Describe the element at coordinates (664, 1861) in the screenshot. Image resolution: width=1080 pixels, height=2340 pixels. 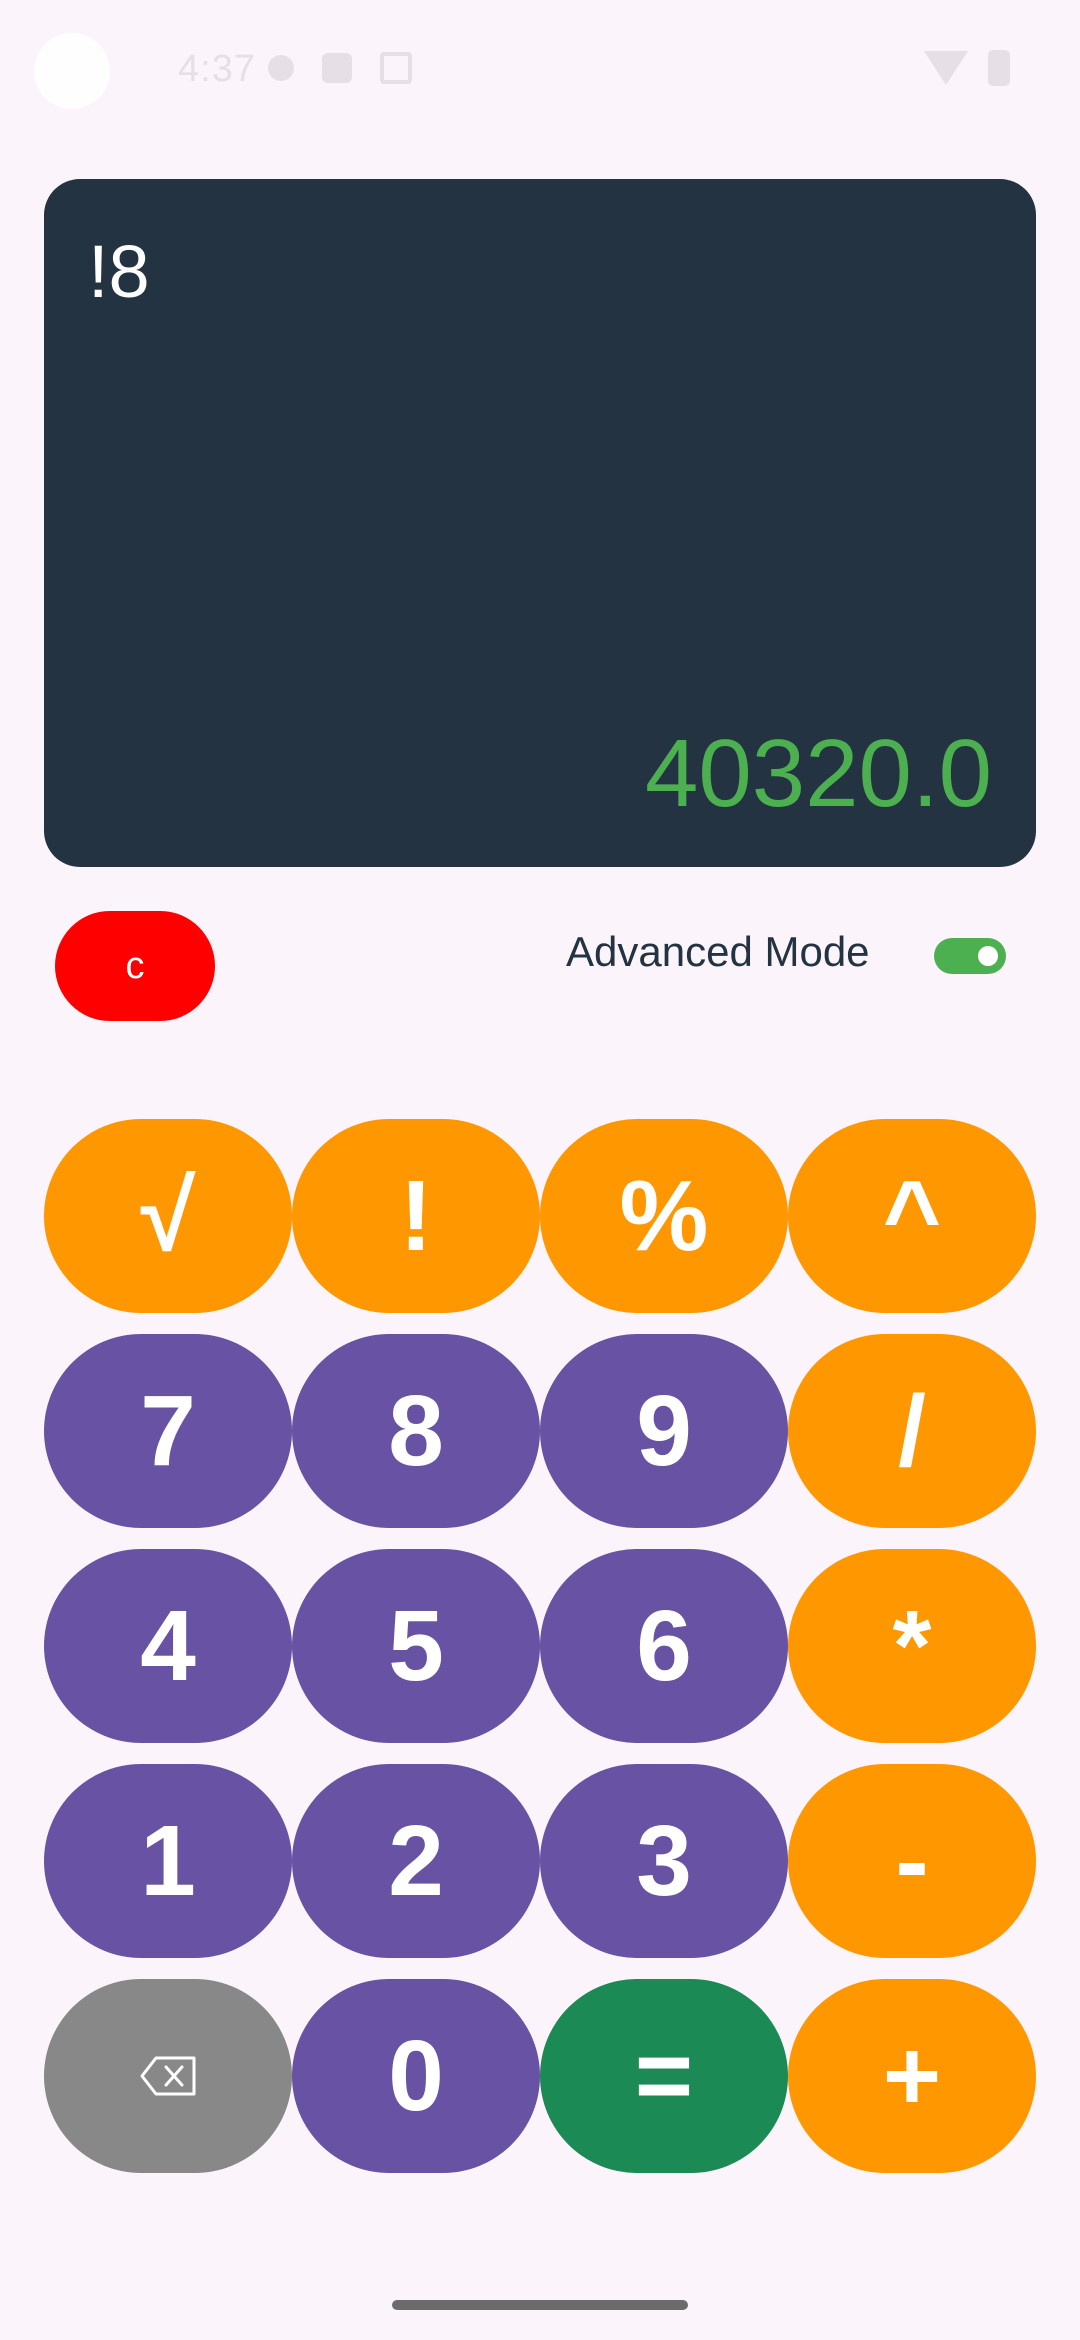
I see `digit-3-key: 3` at that location.